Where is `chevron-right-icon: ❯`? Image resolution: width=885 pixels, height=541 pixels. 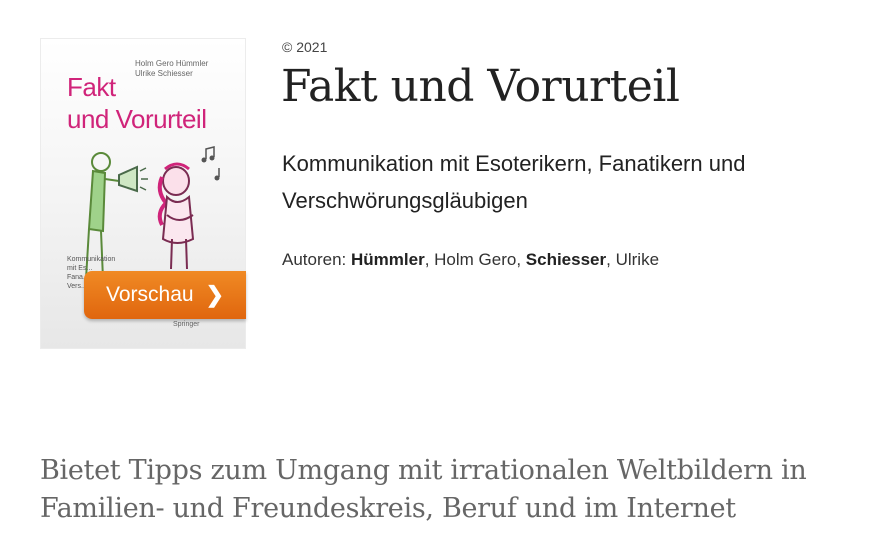 chevron-right-icon: ❯ is located at coordinates (214, 294).